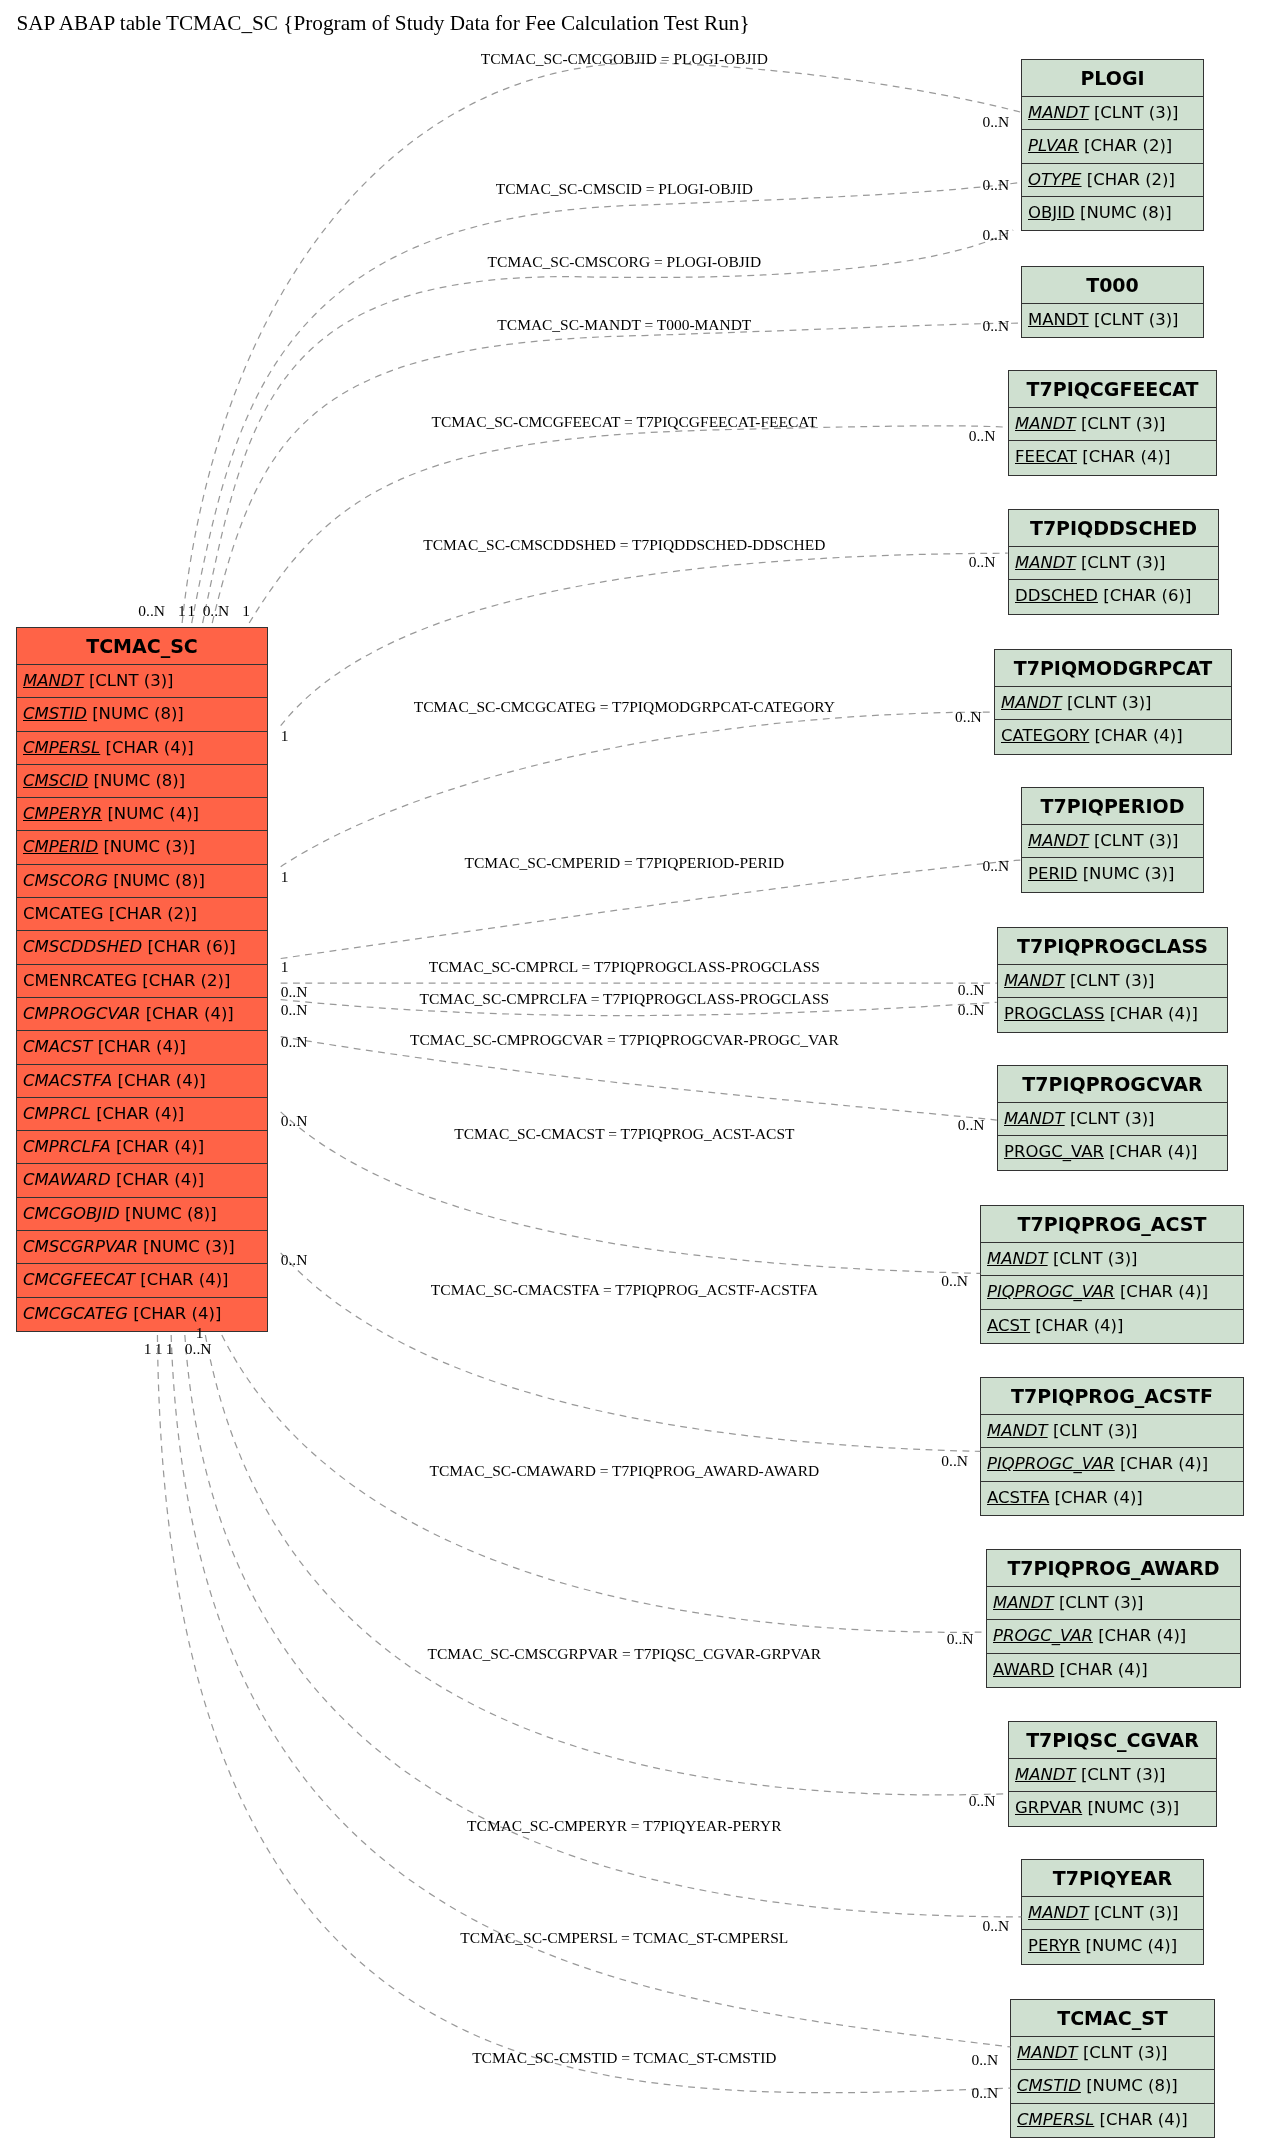 This screenshot has height=2147, width=1261. I want to click on relationship-label: TCMAC_SC-CMPERYR = T7PIQYEAR-PERYR, so click(624, 1825).